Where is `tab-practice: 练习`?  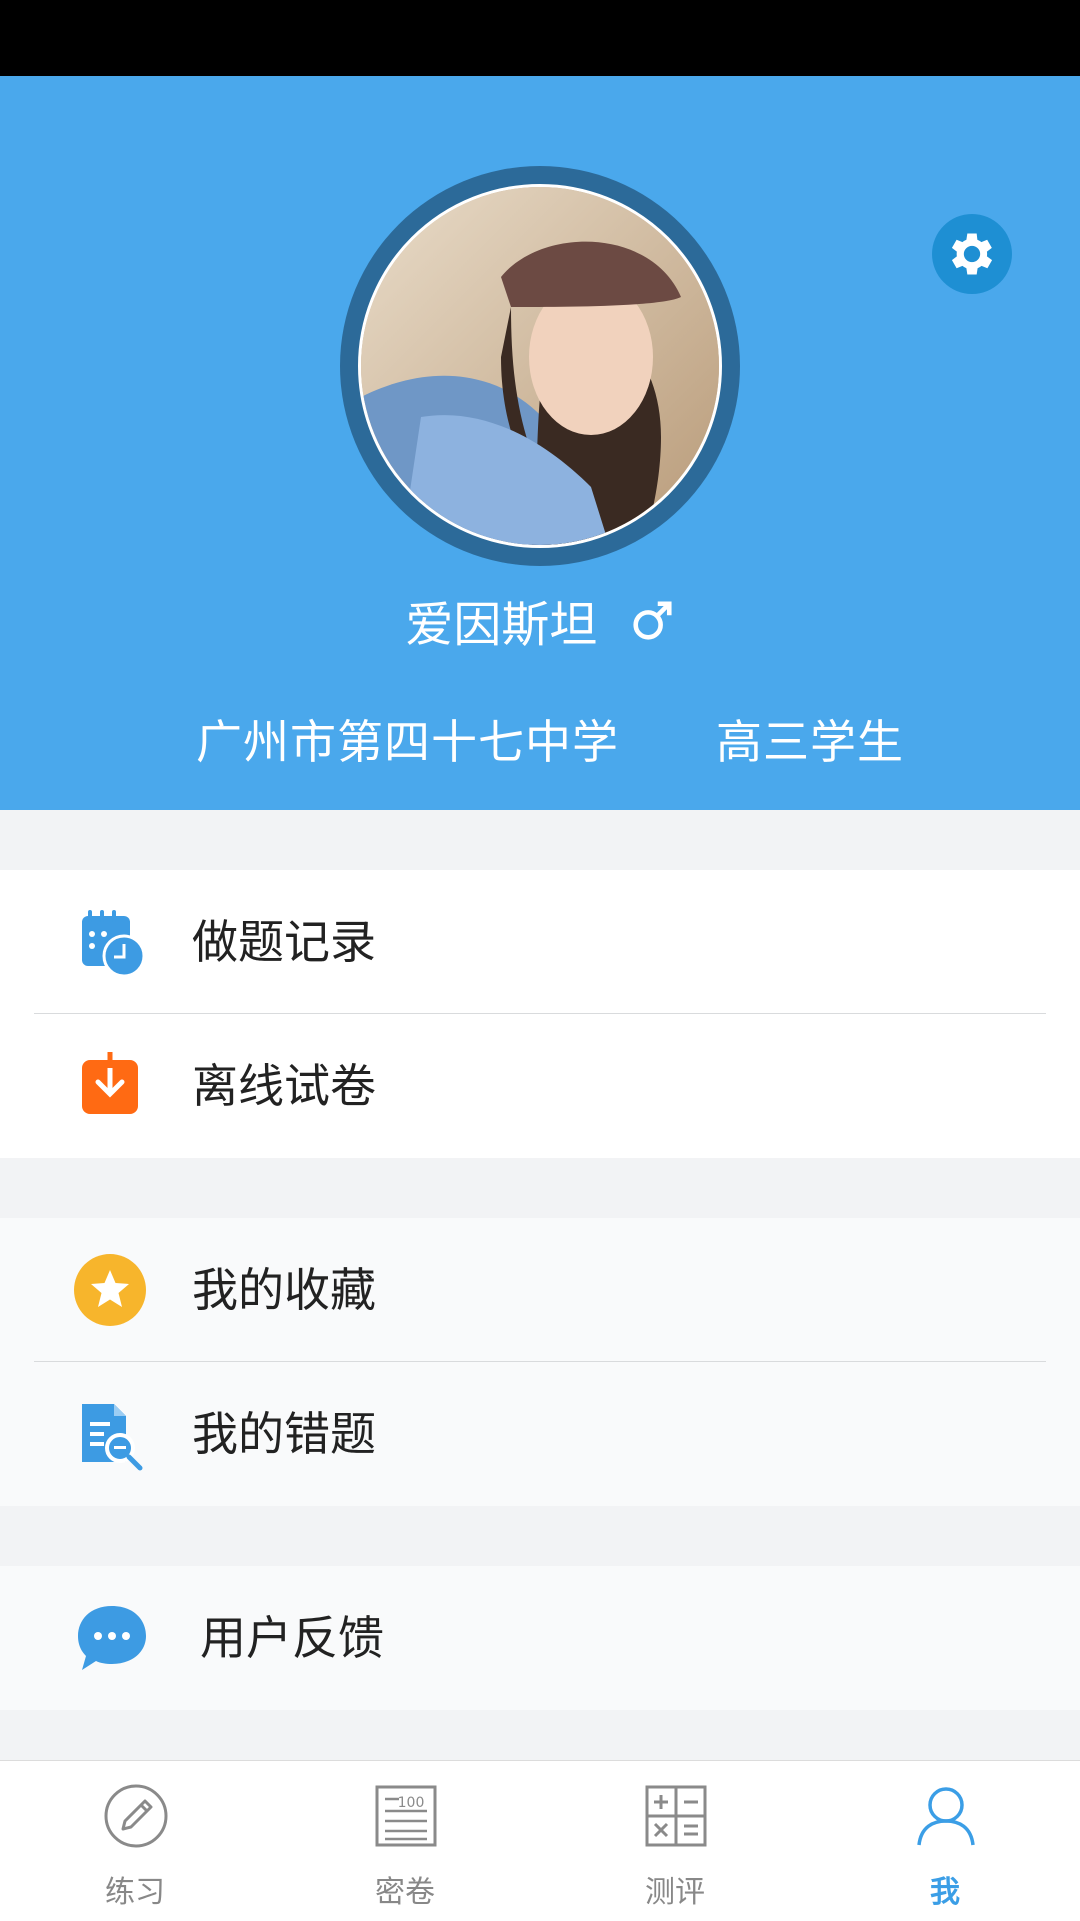
tab-practice: 练习 is located at coordinates (135, 1841).